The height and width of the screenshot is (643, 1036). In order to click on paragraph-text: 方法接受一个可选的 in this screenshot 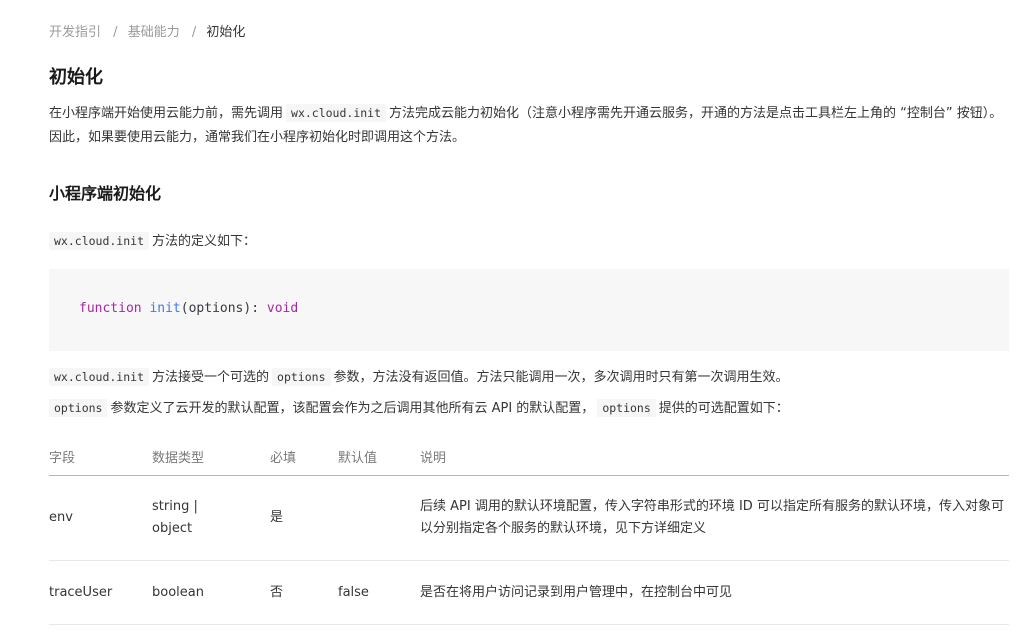, I will do `click(211, 377)`.